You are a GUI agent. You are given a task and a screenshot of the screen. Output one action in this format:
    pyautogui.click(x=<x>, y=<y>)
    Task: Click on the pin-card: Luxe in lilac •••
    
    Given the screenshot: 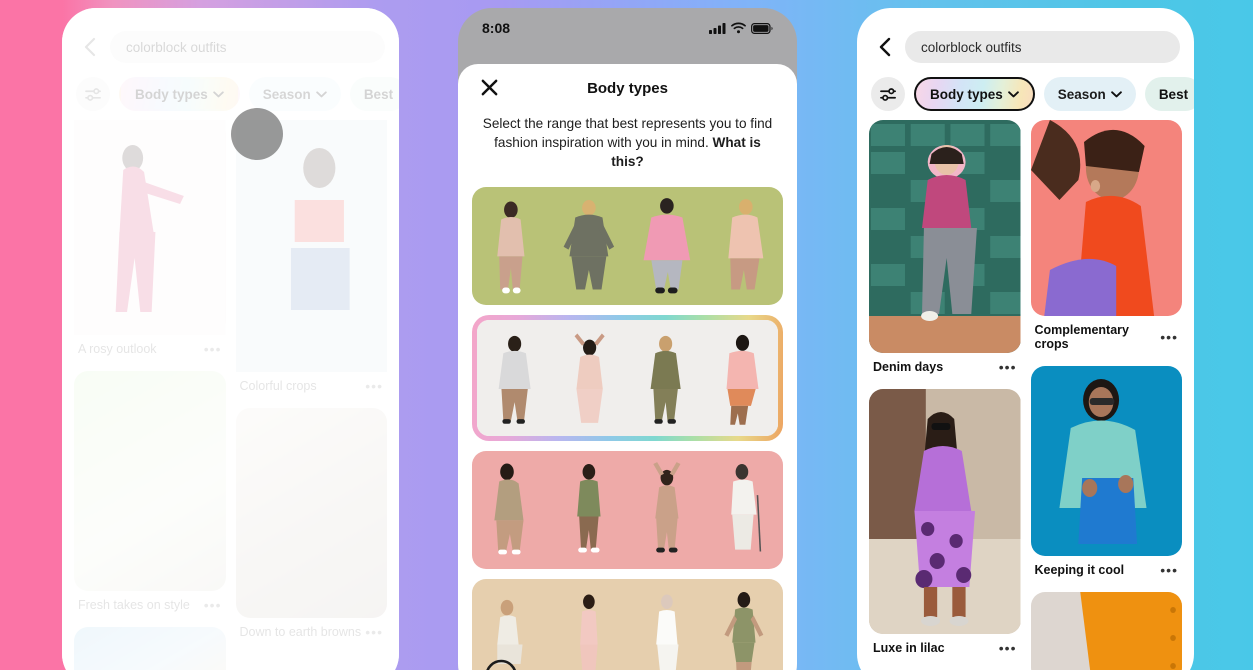 What is the action you would take?
    pyautogui.click(x=945, y=526)
    